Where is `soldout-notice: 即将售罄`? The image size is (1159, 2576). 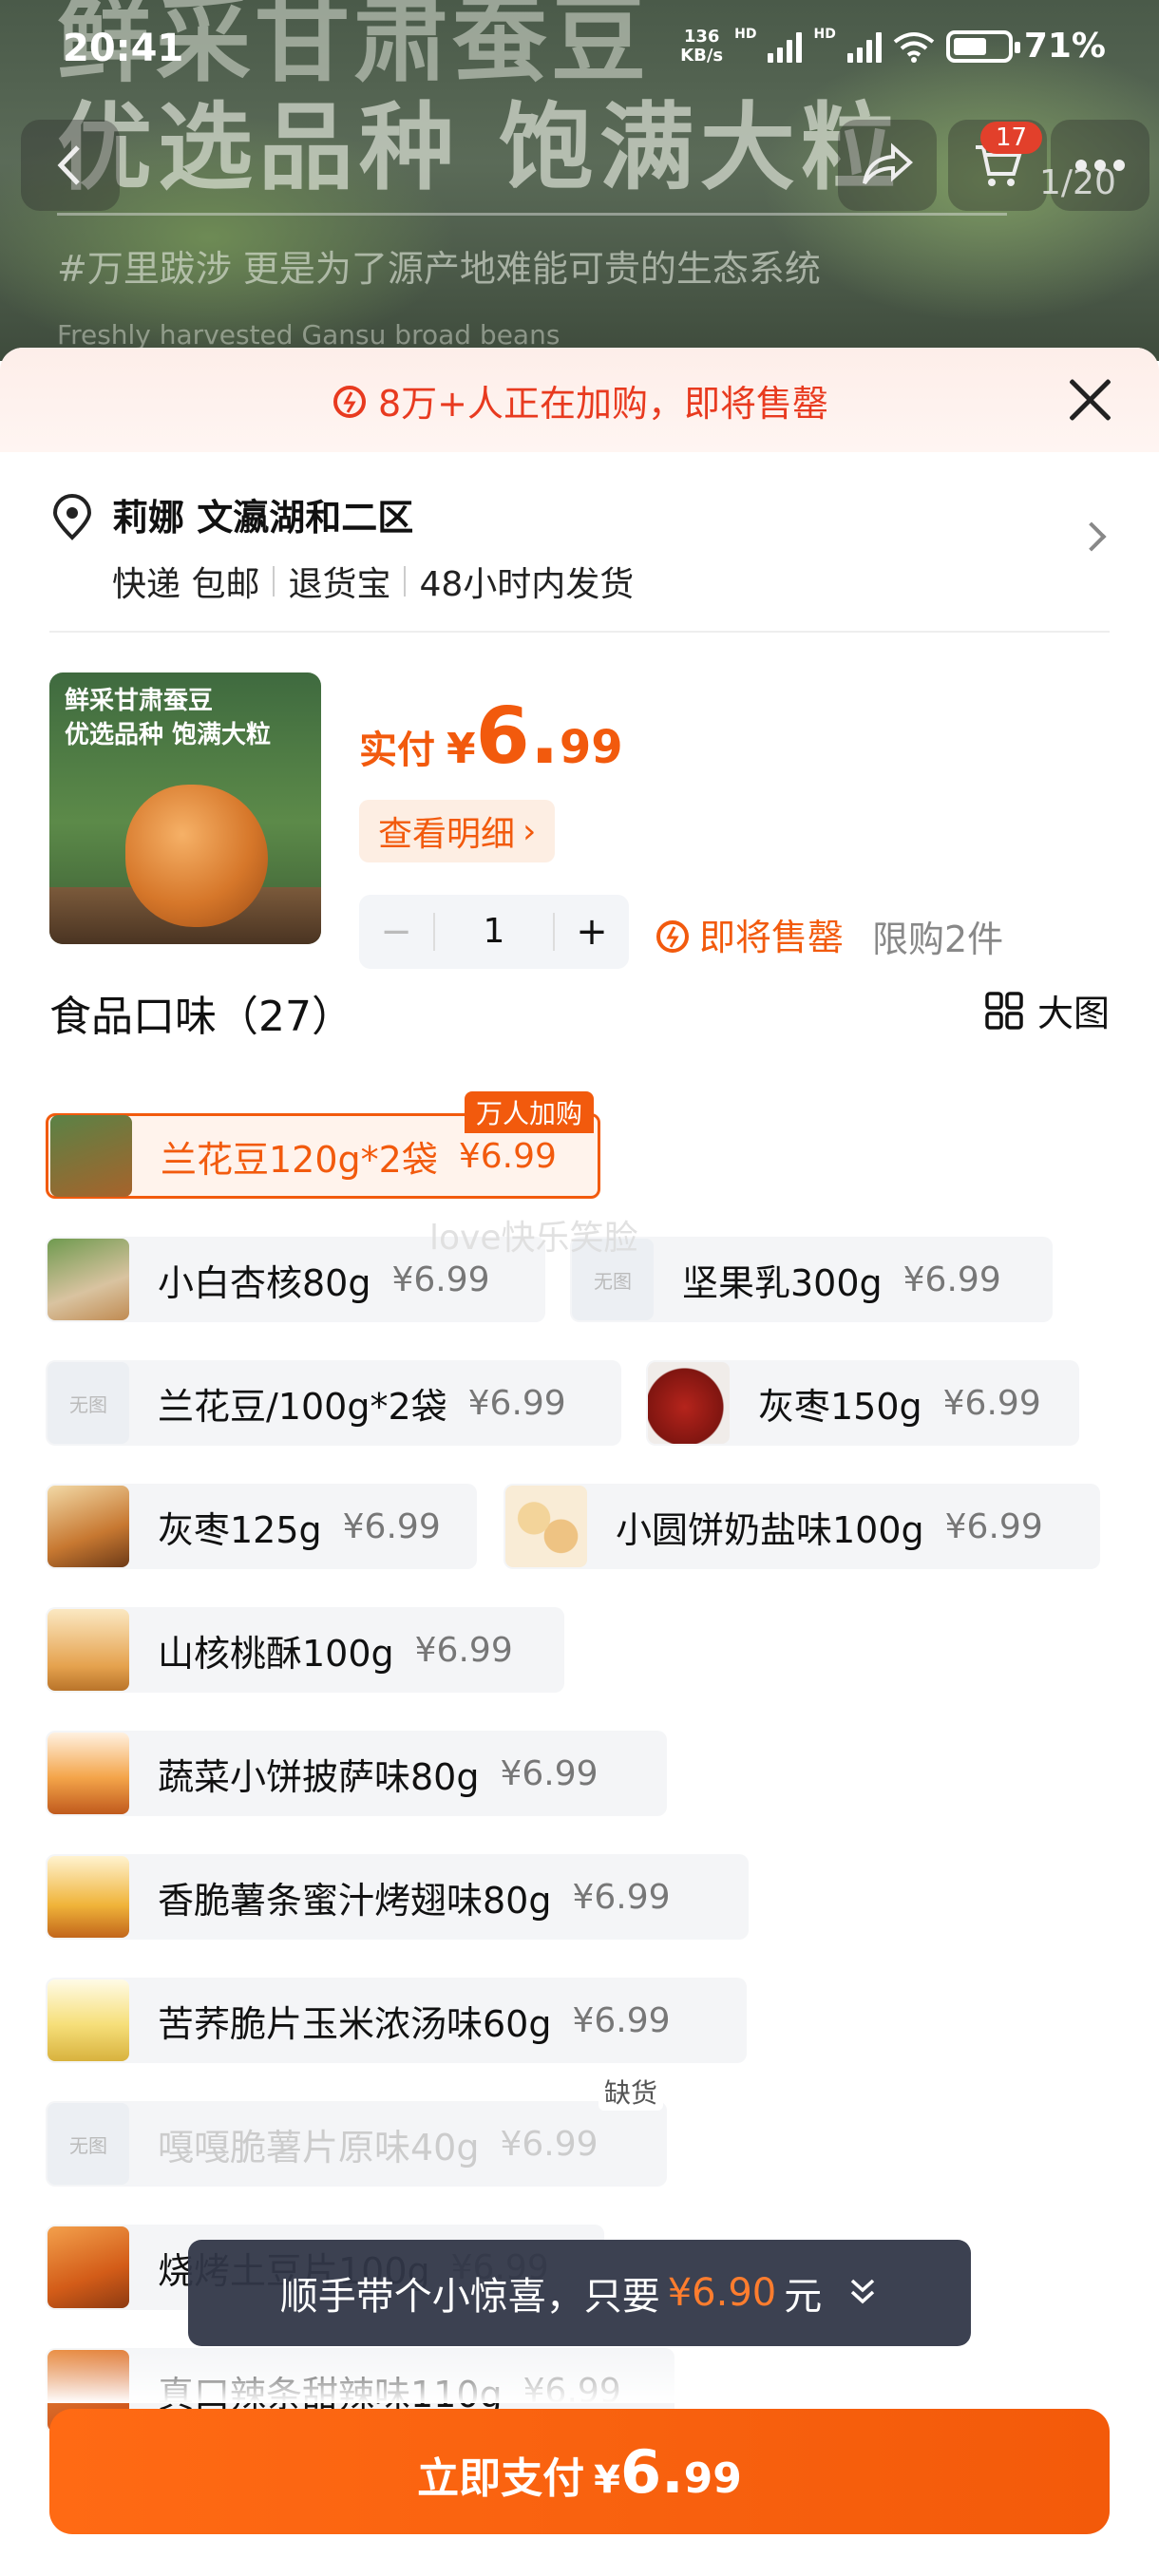 soldout-notice: 即将售罄 is located at coordinates (749, 934).